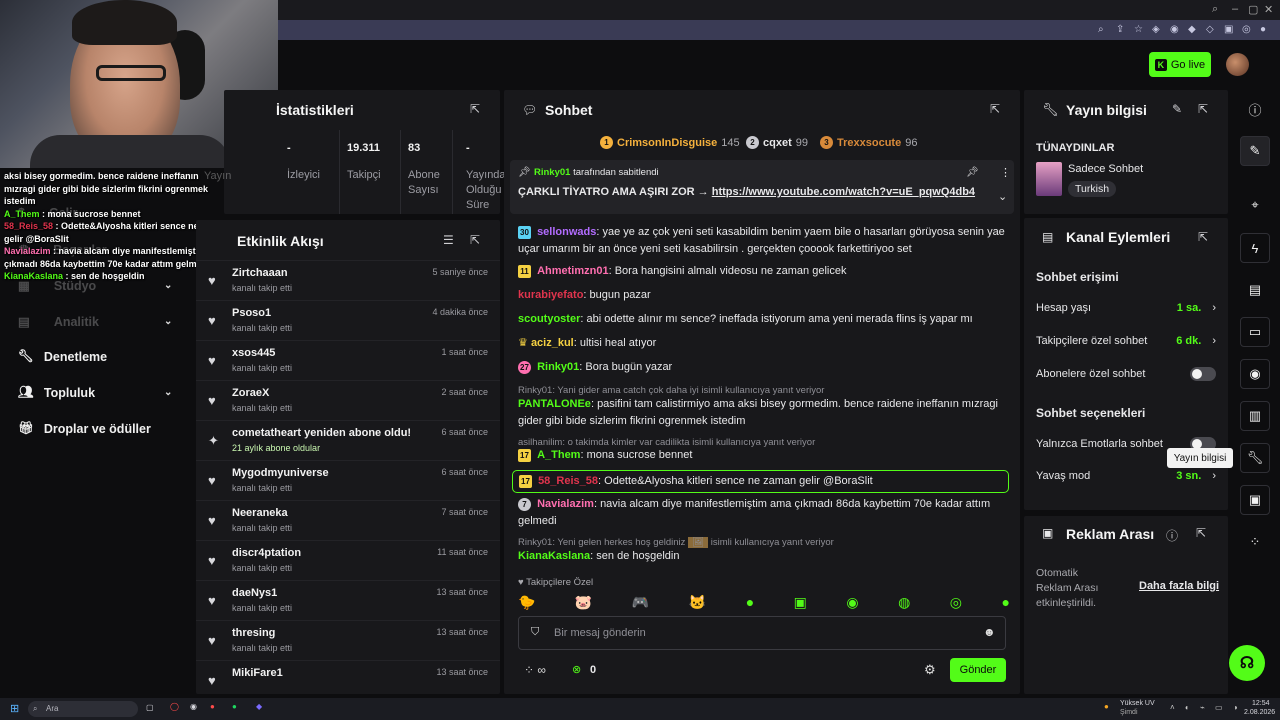 Image resolution: width=1280 pixels, height=720 pixels. What do you see at coordinates (800, 602) in the screenshot?
I see `emote-icon: ▣` at bounding box center [800, 602].